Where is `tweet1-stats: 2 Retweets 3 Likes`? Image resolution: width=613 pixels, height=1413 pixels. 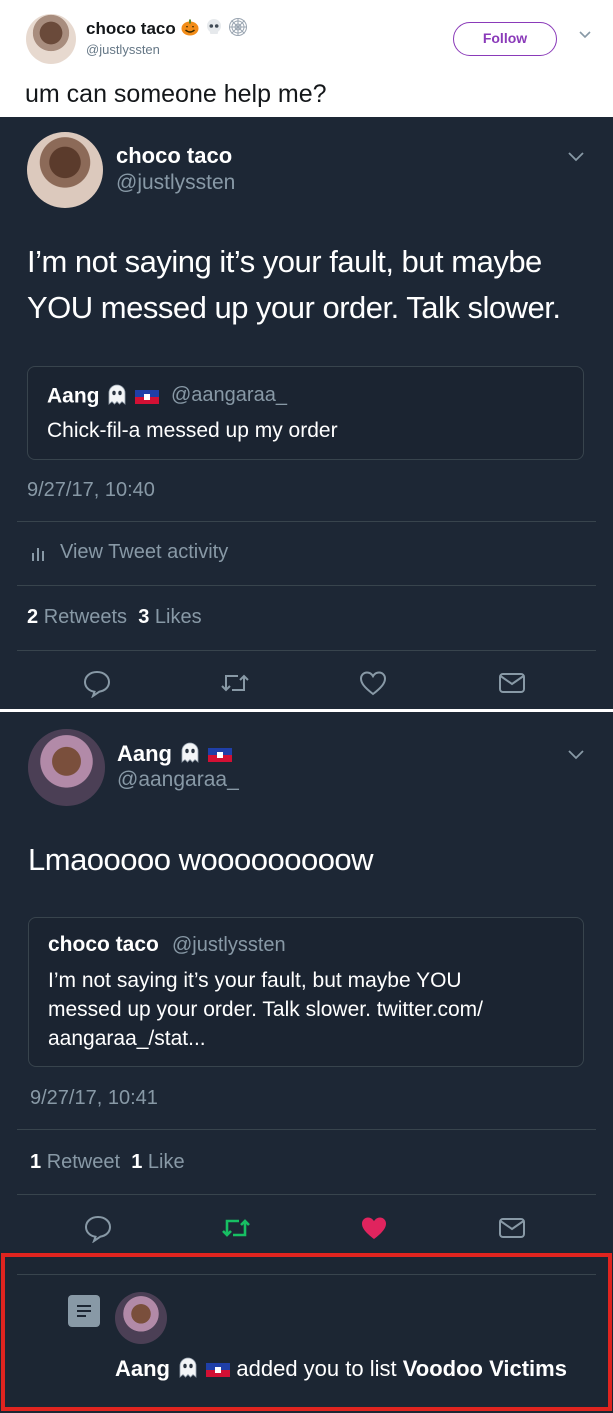 tweet1-stats: 2 Retweets 3 Likes is located at coordinates (114, 617).